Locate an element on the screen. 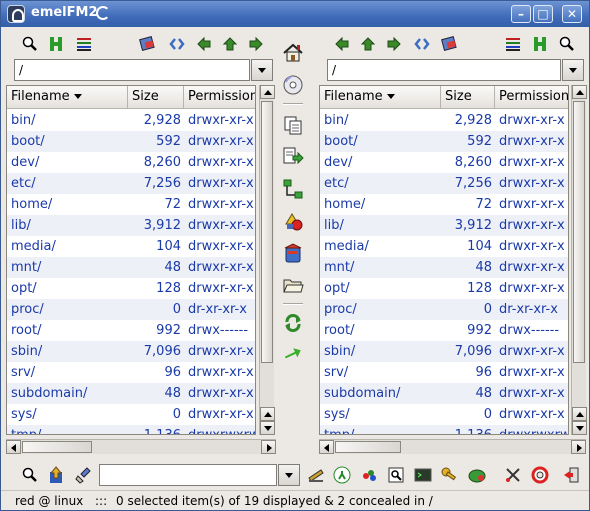 This screenshot has height=511, width=590. title-bar: emelFM2 – □ ✕ is located at coordinates (295, 14).